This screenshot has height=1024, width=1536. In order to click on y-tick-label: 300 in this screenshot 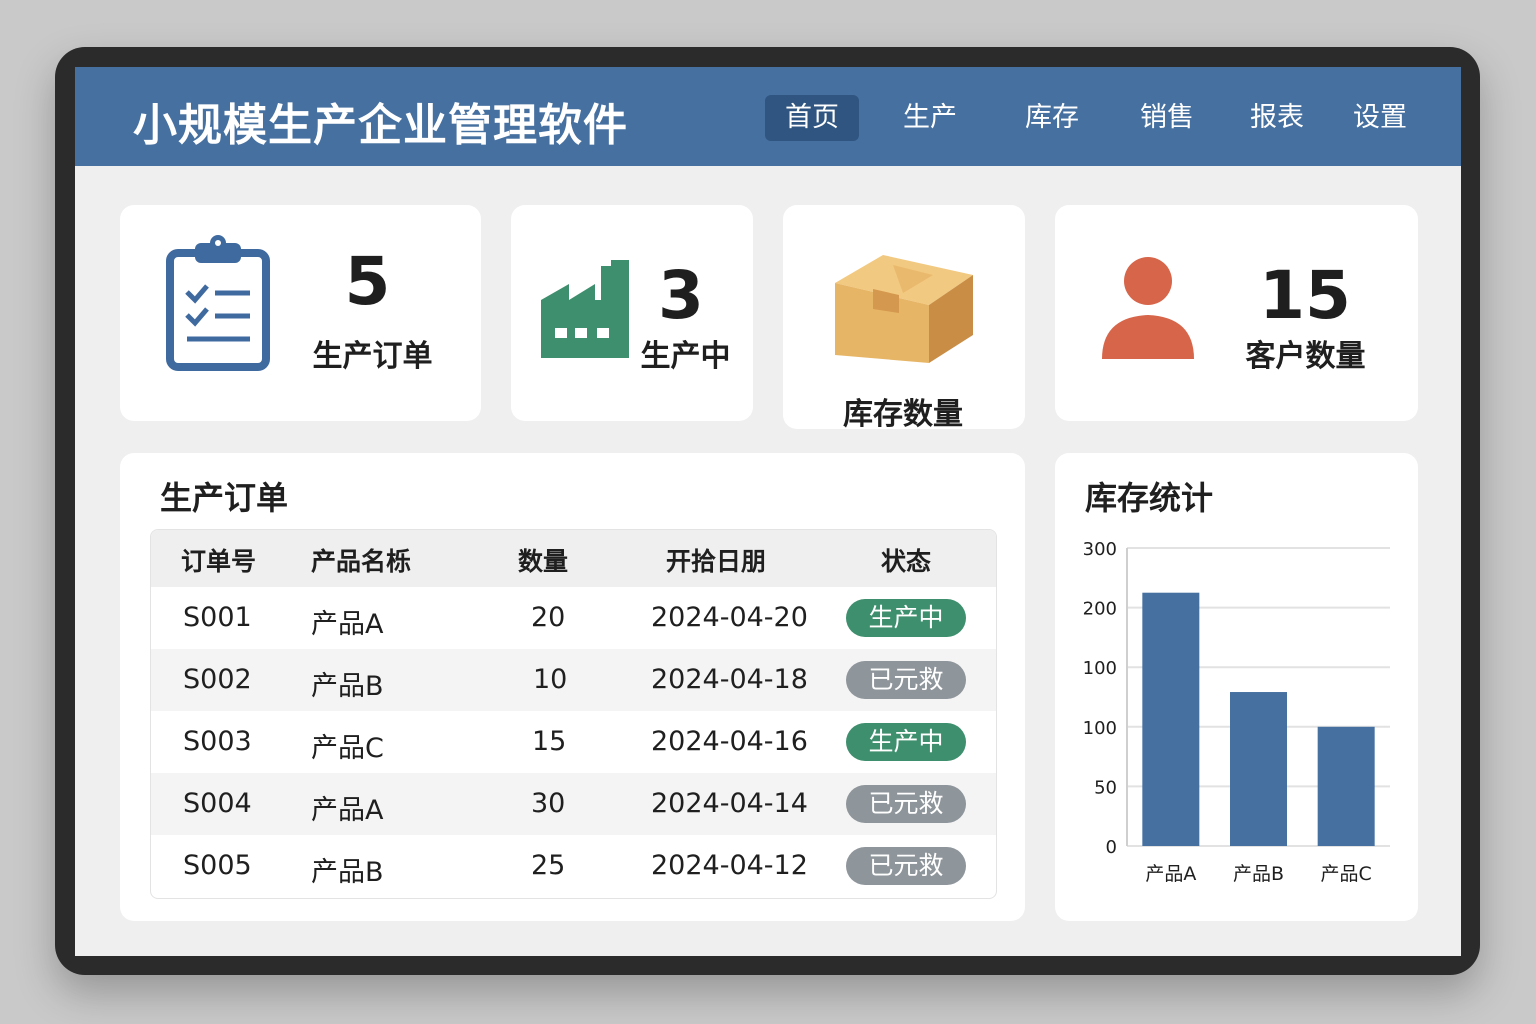, I will do `click(1100, 549)`.